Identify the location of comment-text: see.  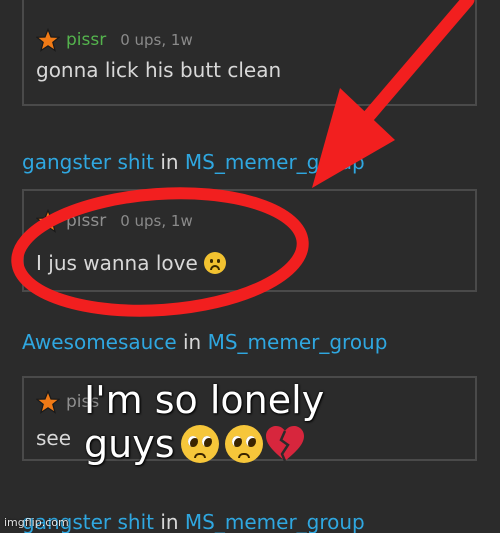
(54, 438).